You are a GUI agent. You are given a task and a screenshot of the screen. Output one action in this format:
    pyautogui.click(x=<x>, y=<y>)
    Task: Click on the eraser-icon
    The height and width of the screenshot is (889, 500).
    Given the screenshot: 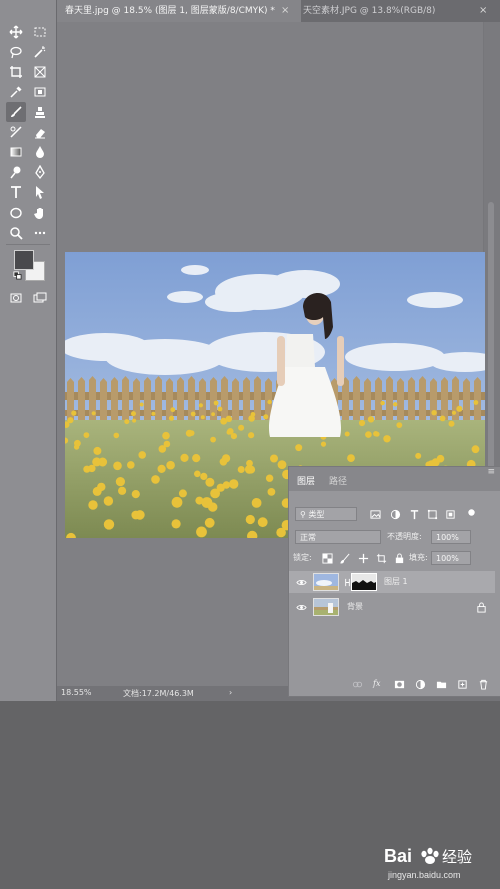 What is the action you would take?
    pyautogui.click(x=40, y=132)
    